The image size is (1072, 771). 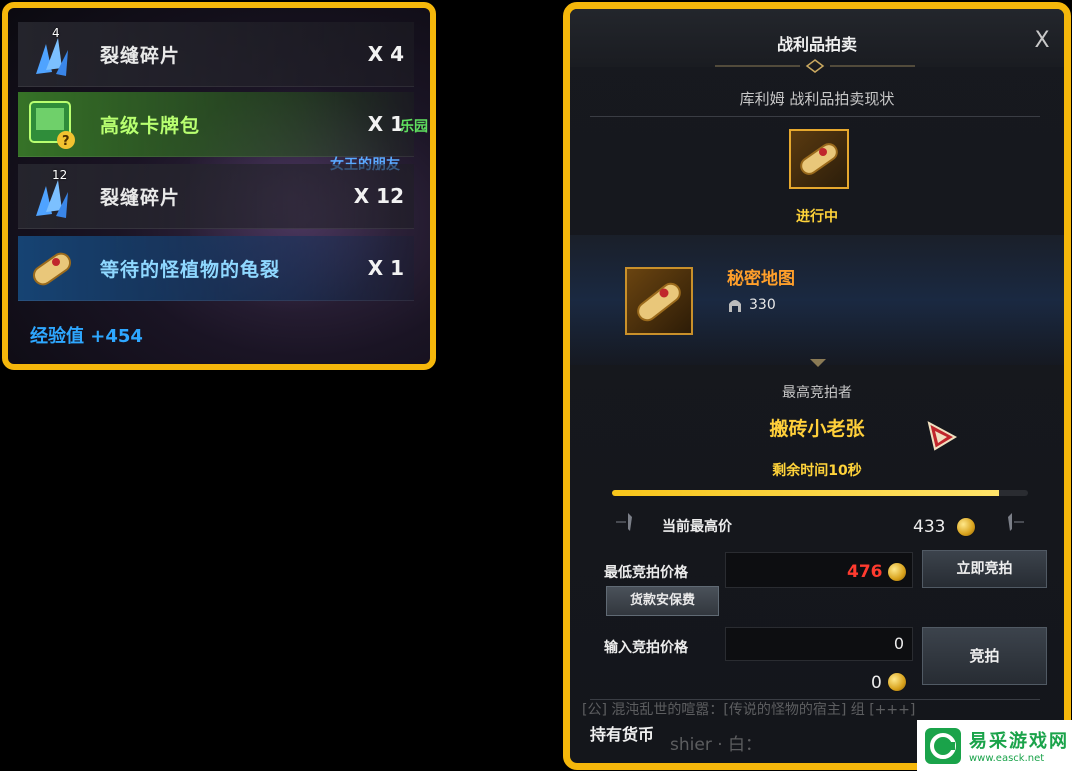 I want to click on bid-cost-value: 0, so click(x=876, y=683).